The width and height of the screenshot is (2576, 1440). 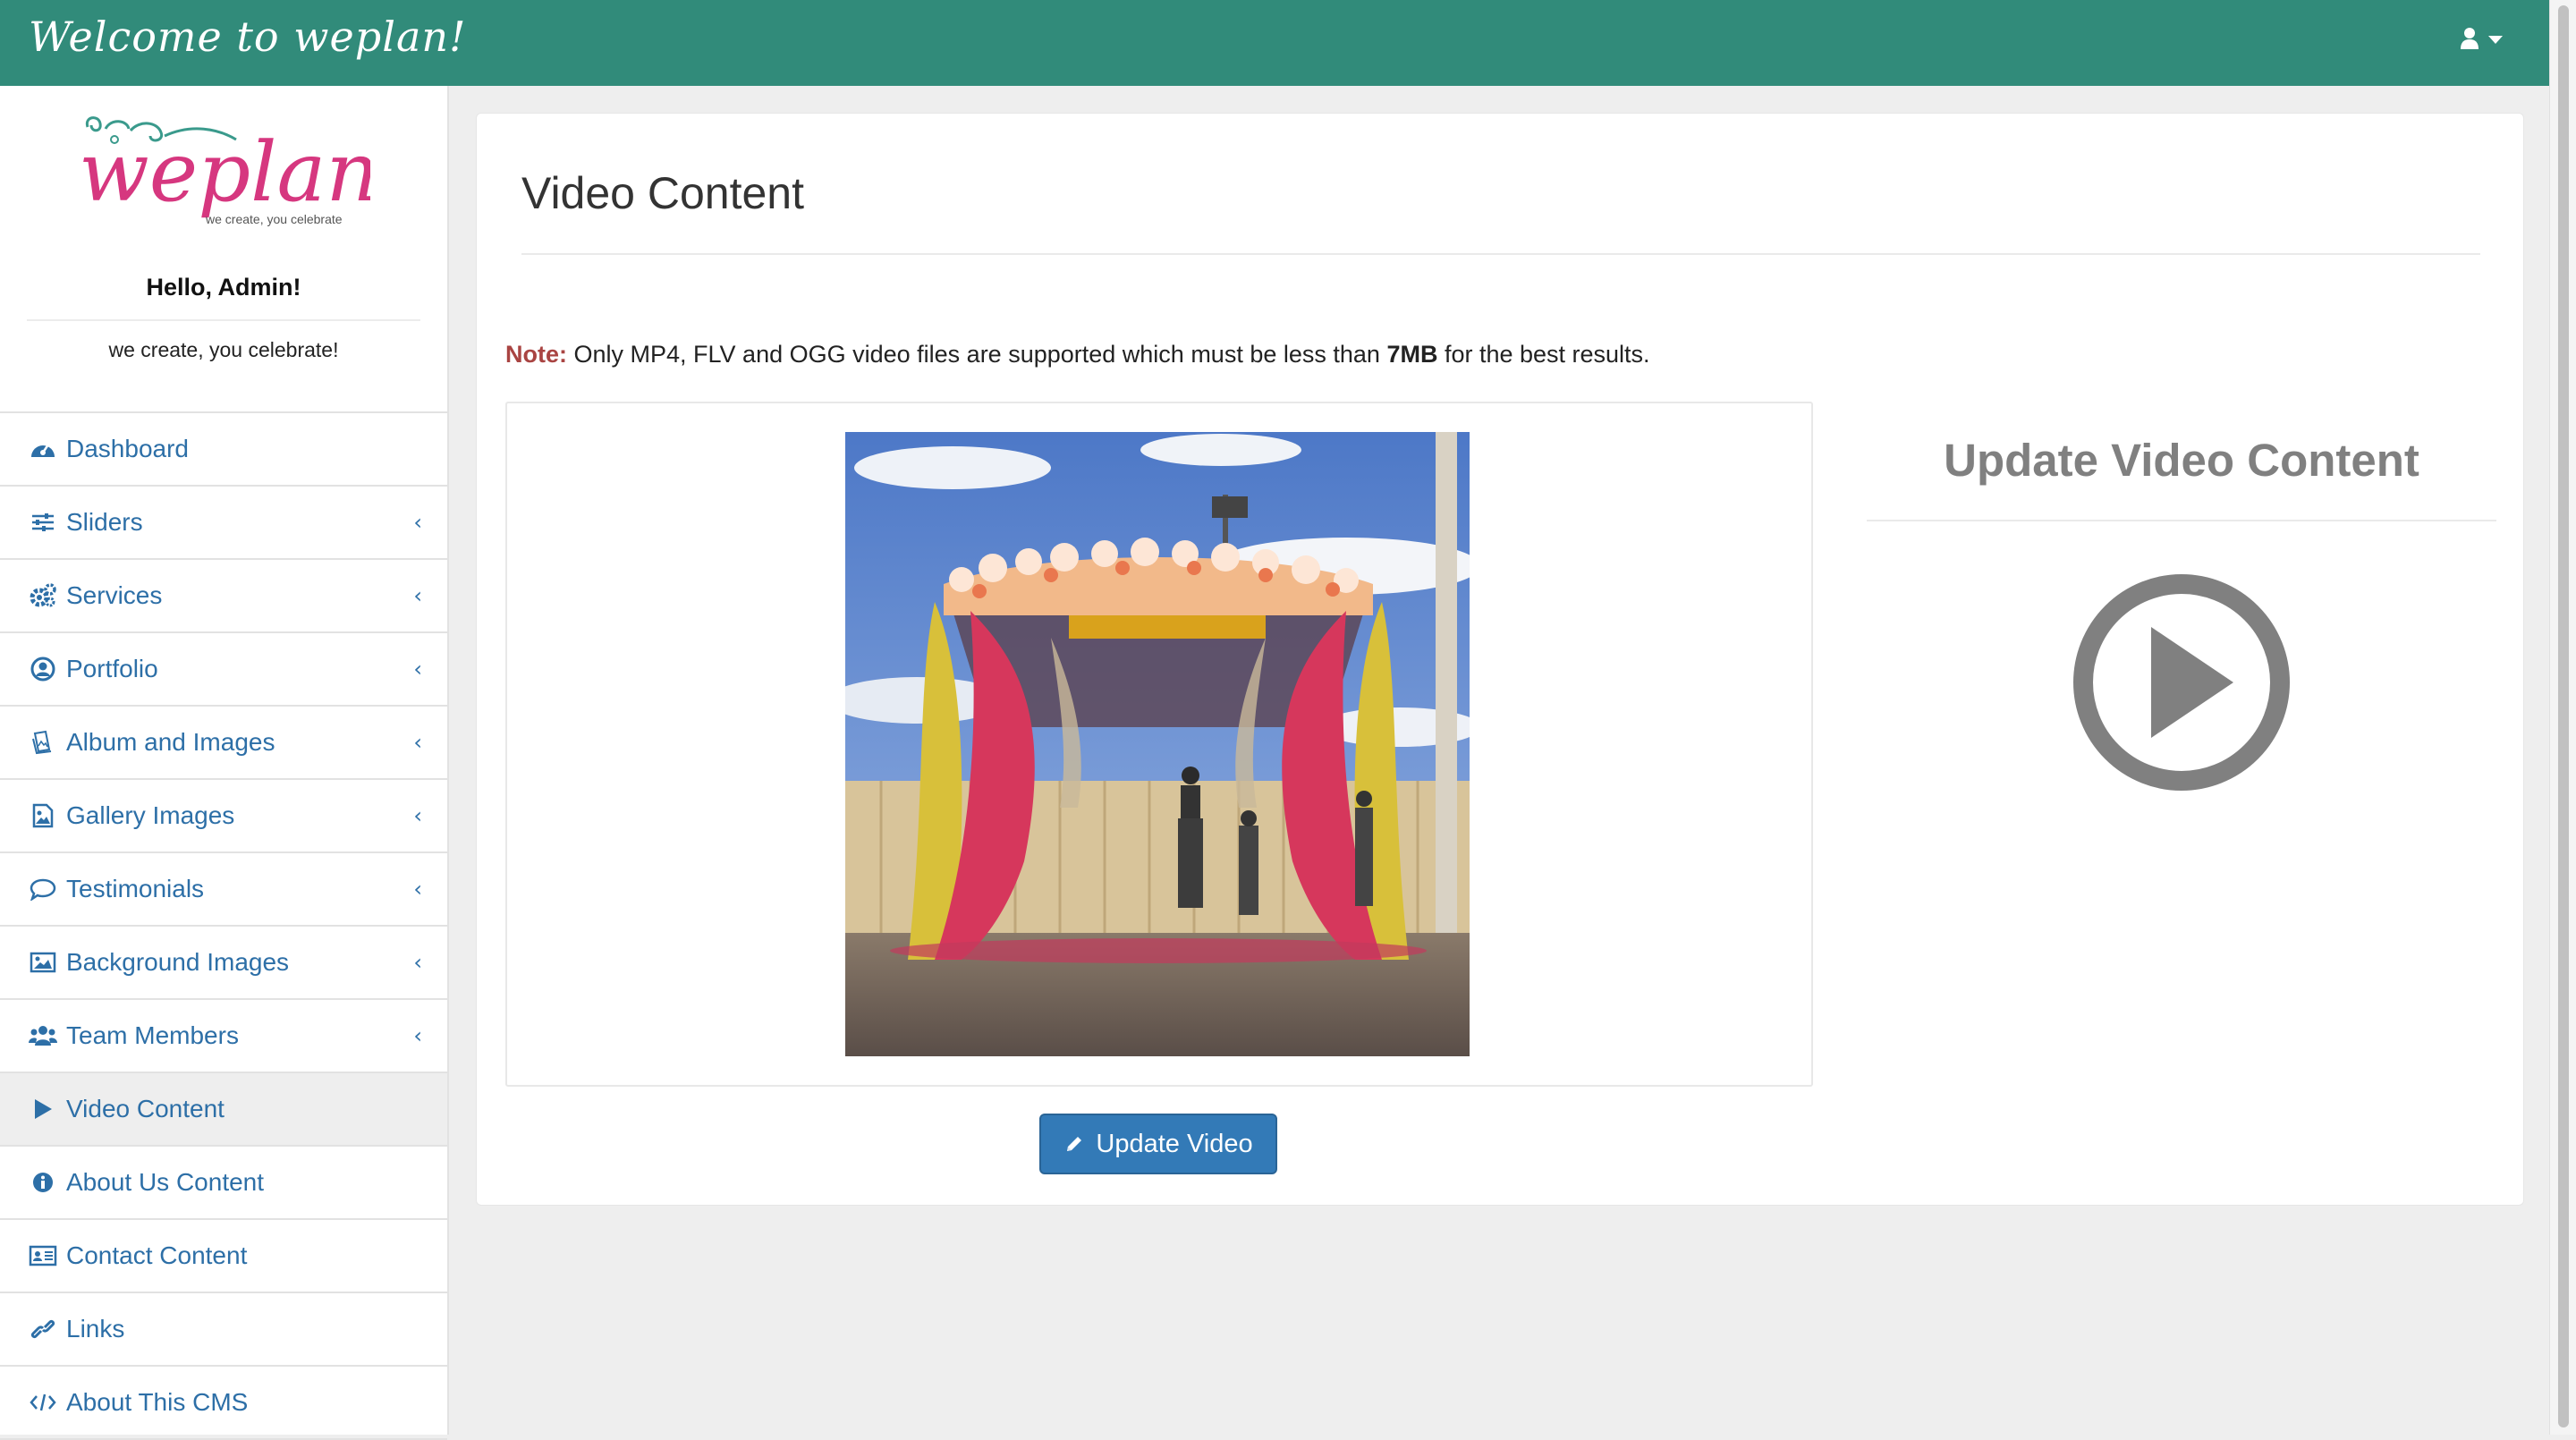 What do you see at coordinates (152, 1035) in the screenshot?
I see `sidebar-item-label: Team Members` at bounding box center [152, 1035].